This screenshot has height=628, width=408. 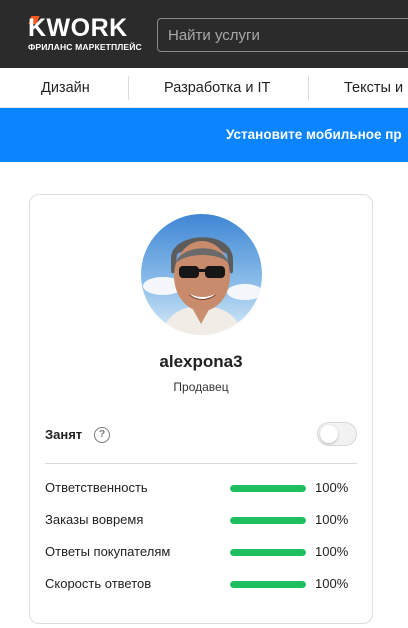 I want to click on search-input, so click(x=283, y=35).